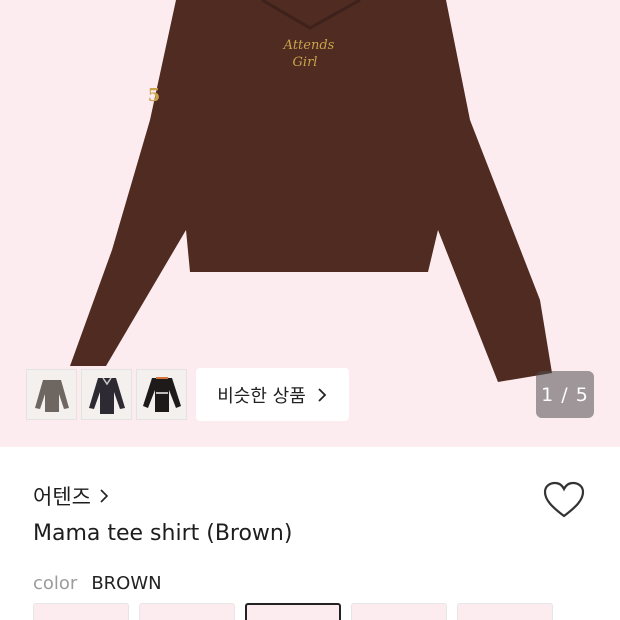  What do you see at coordinates (261, 396) in the screenshot?
I see `similar-products-label: 비슷한 상품` at bounding box center [261, 396].